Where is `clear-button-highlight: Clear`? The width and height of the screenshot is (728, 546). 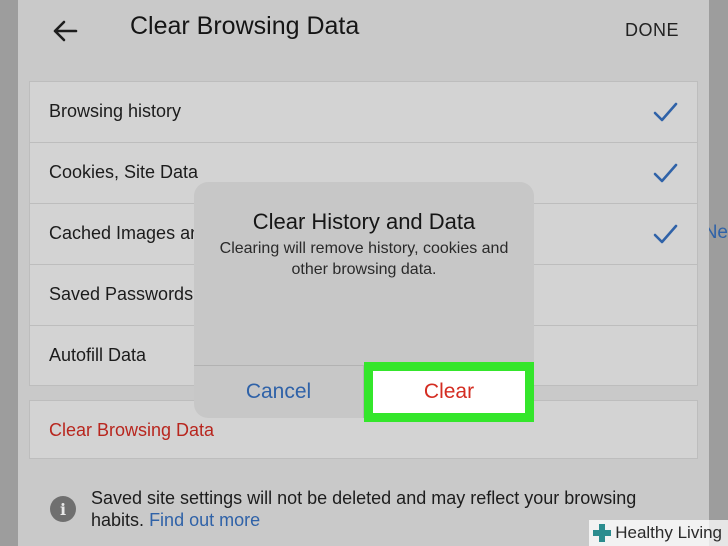
clear-button-highlight: Clear is located at coordinates (449, 392).